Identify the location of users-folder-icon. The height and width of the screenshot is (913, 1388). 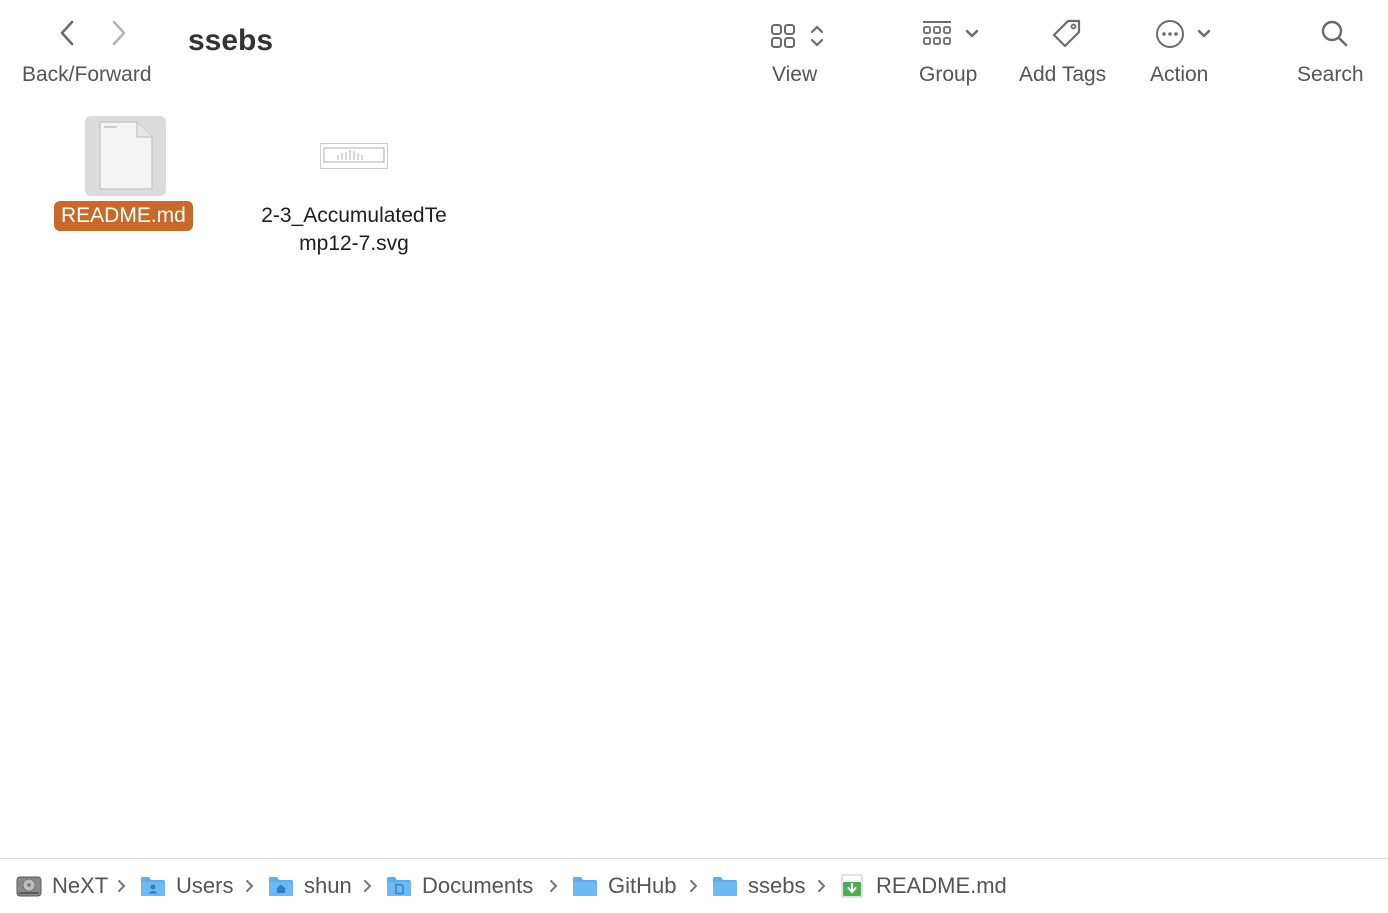
(153, 886).